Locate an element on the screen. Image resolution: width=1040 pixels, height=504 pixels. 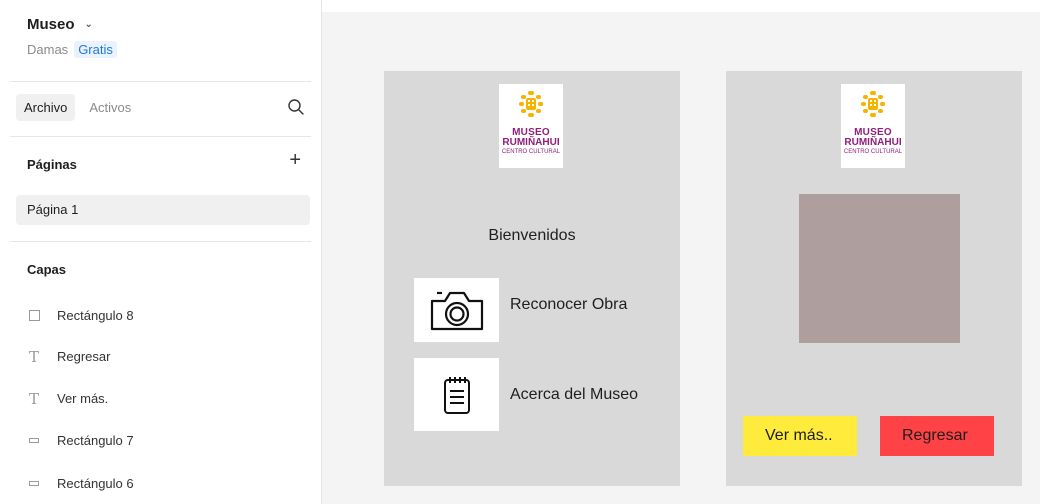
welcome-text: Bienvenidos is located at coordinates (532, 235).